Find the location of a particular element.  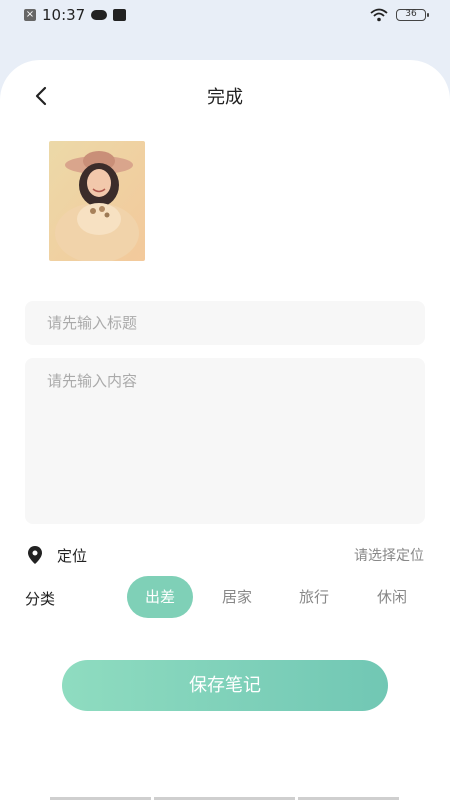

status-left: × 10:37 is located at coordinates (75, 15).